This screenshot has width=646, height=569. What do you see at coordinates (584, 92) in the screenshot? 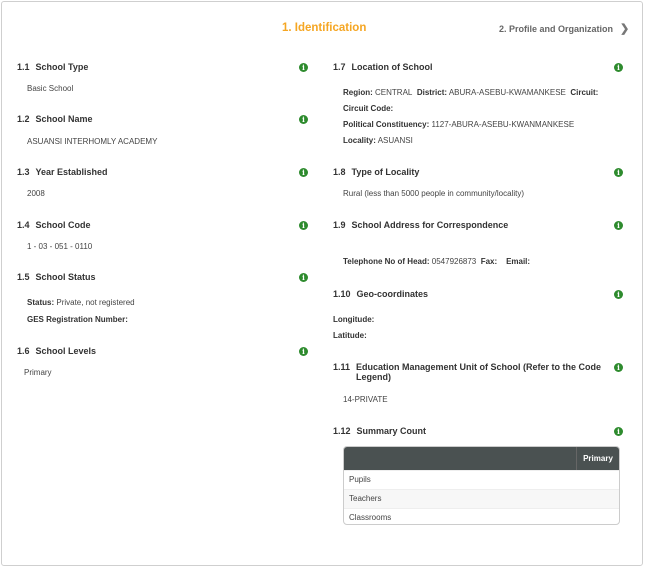
I see `circuit-label: Circuit:` at bounding box center [584, 92].